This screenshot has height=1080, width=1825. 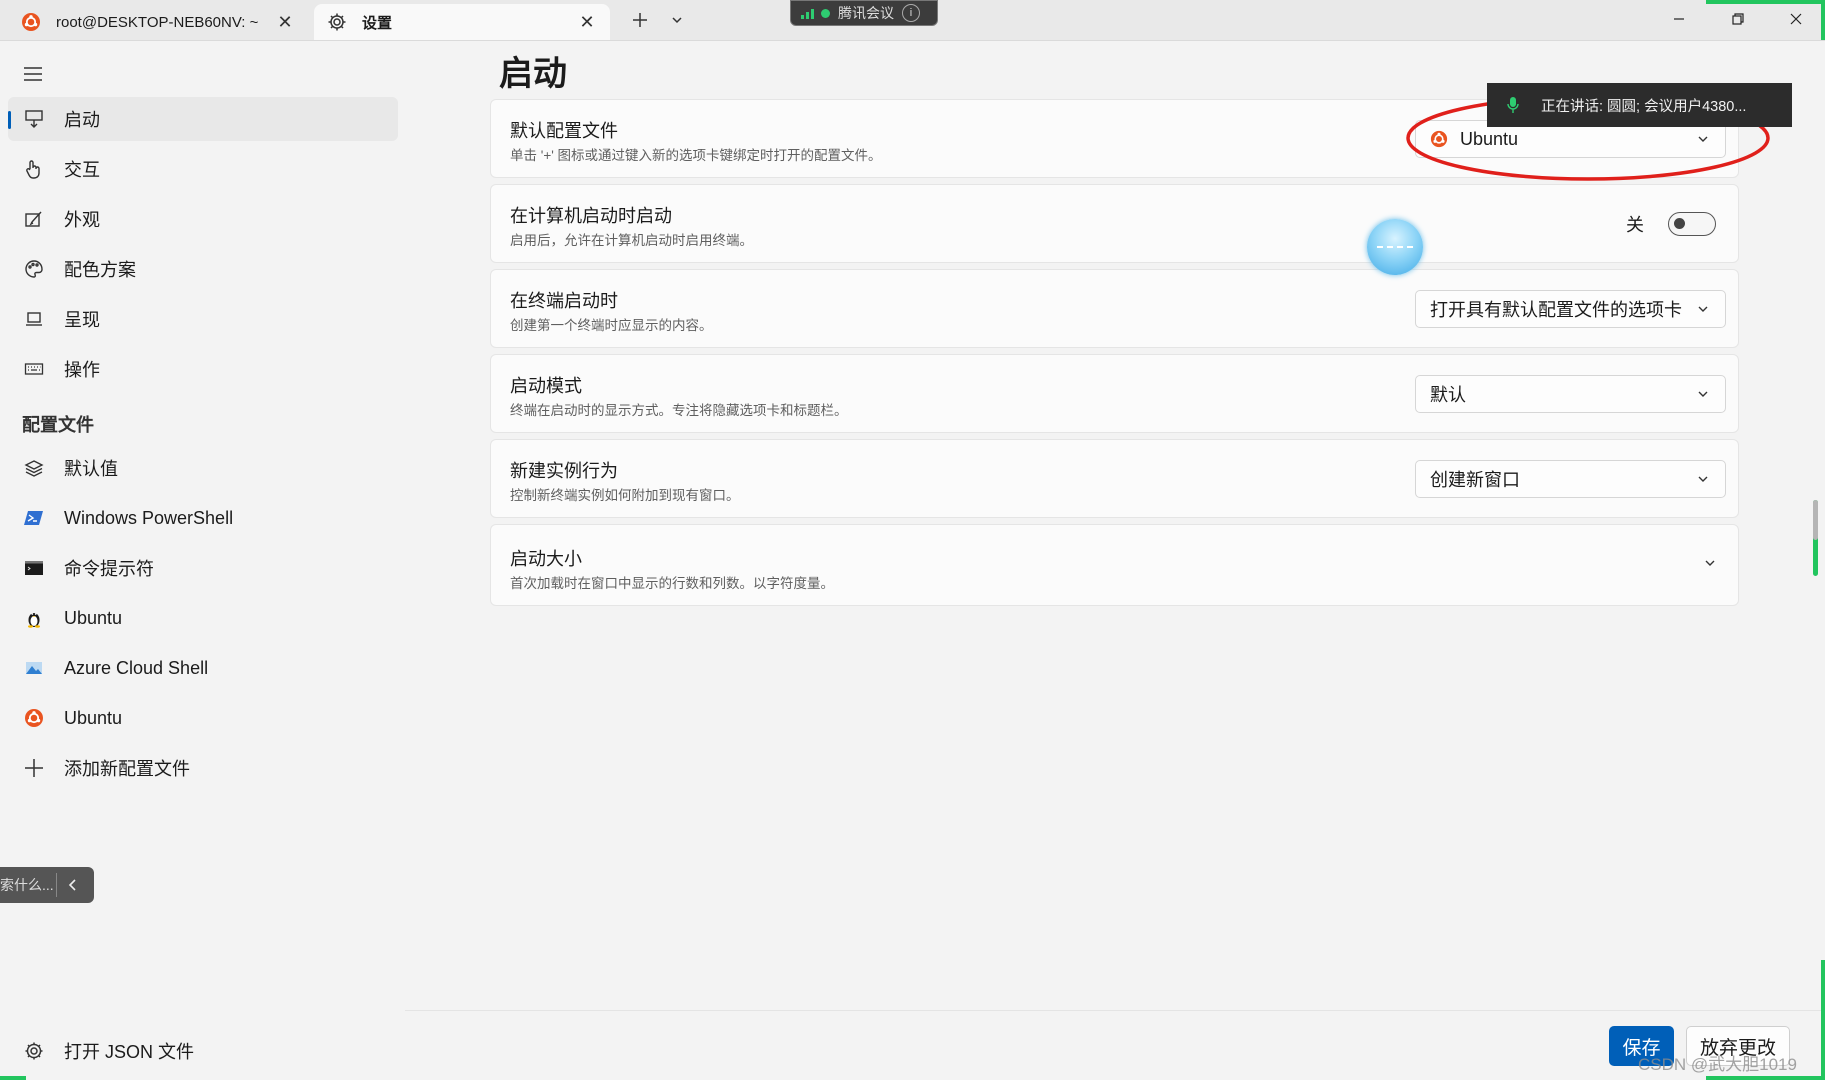 What do you see at coordinates (9, 120) in the screenshot?
I see `selection-indicator` at bounding box center [9, 120].